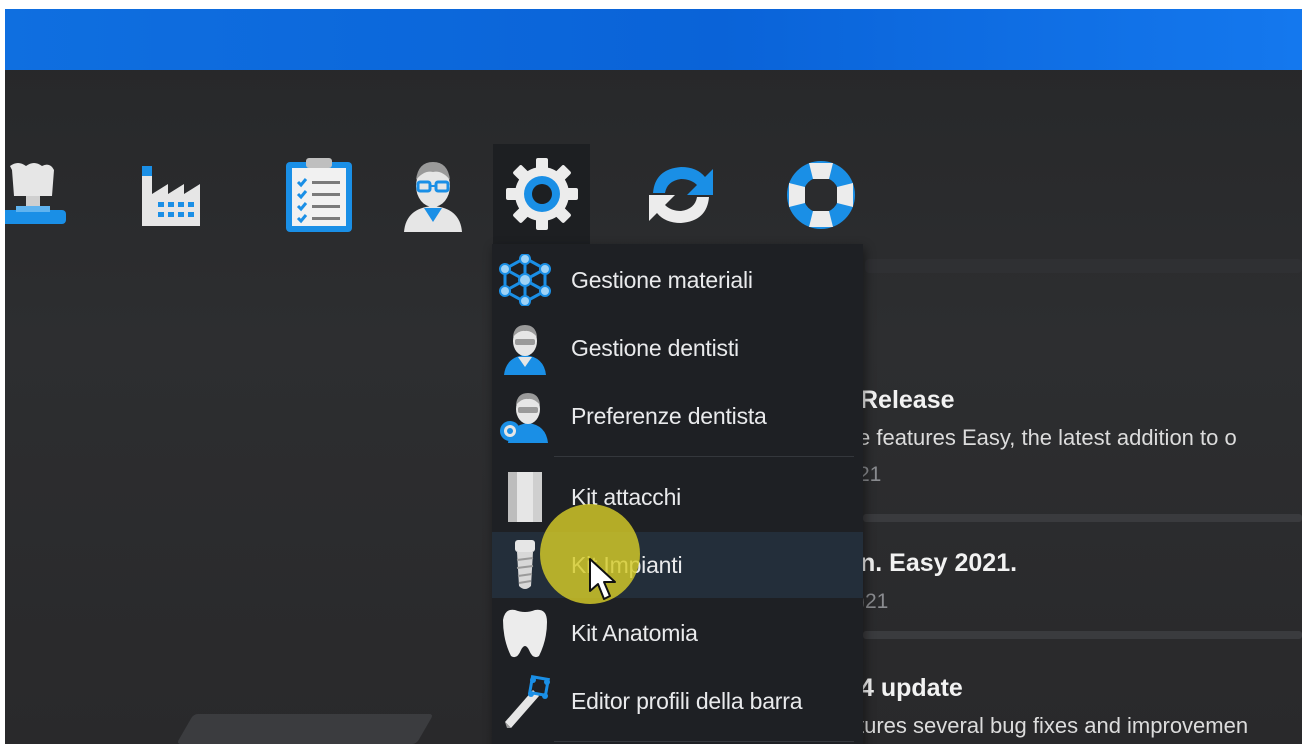 The width and height of the screenshot is (1312, 744). What do you see at coordinates (653, 39) in the screenshot?
I see `title-bar` at bounding box center [653, 39].